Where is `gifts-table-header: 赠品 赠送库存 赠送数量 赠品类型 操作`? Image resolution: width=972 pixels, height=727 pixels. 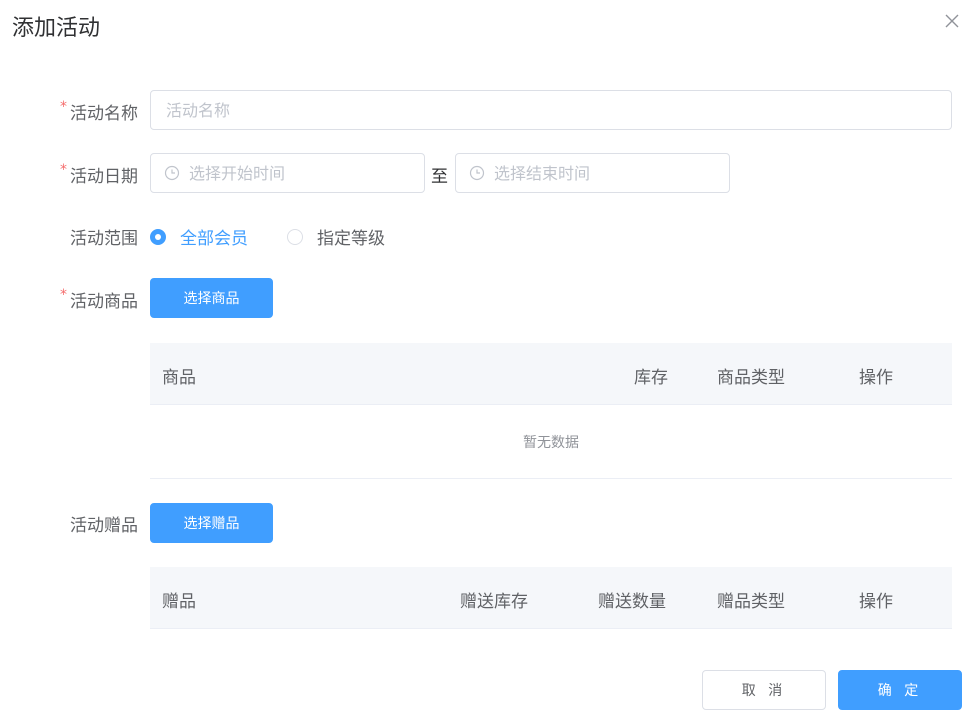
gifts-table-header: 赠品 赠送库存 赠送数量 赠品类型 操作 is located at coordinates (551, 598).